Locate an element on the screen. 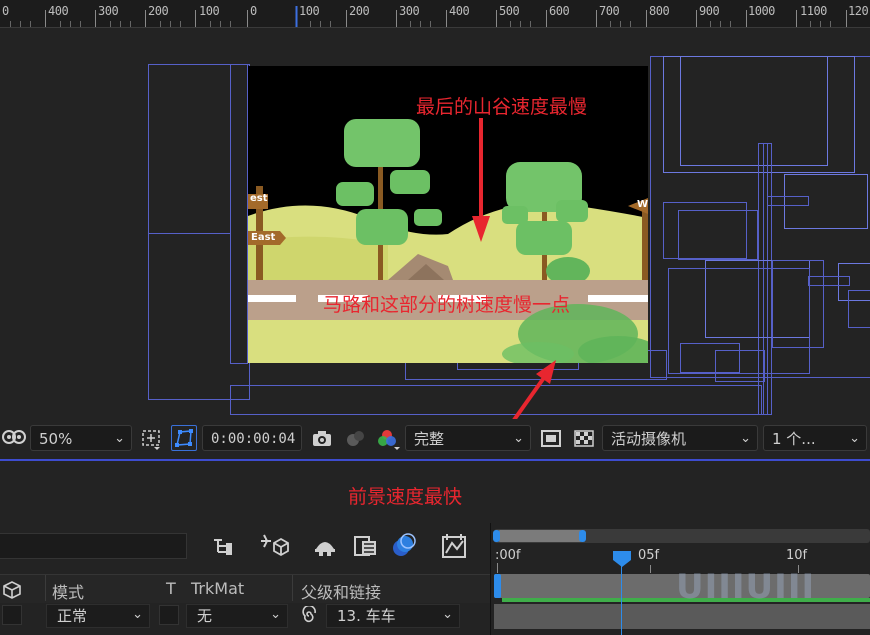 The image size is (870, 635). zoom-value: 50% is located at coordinates (56, 439).